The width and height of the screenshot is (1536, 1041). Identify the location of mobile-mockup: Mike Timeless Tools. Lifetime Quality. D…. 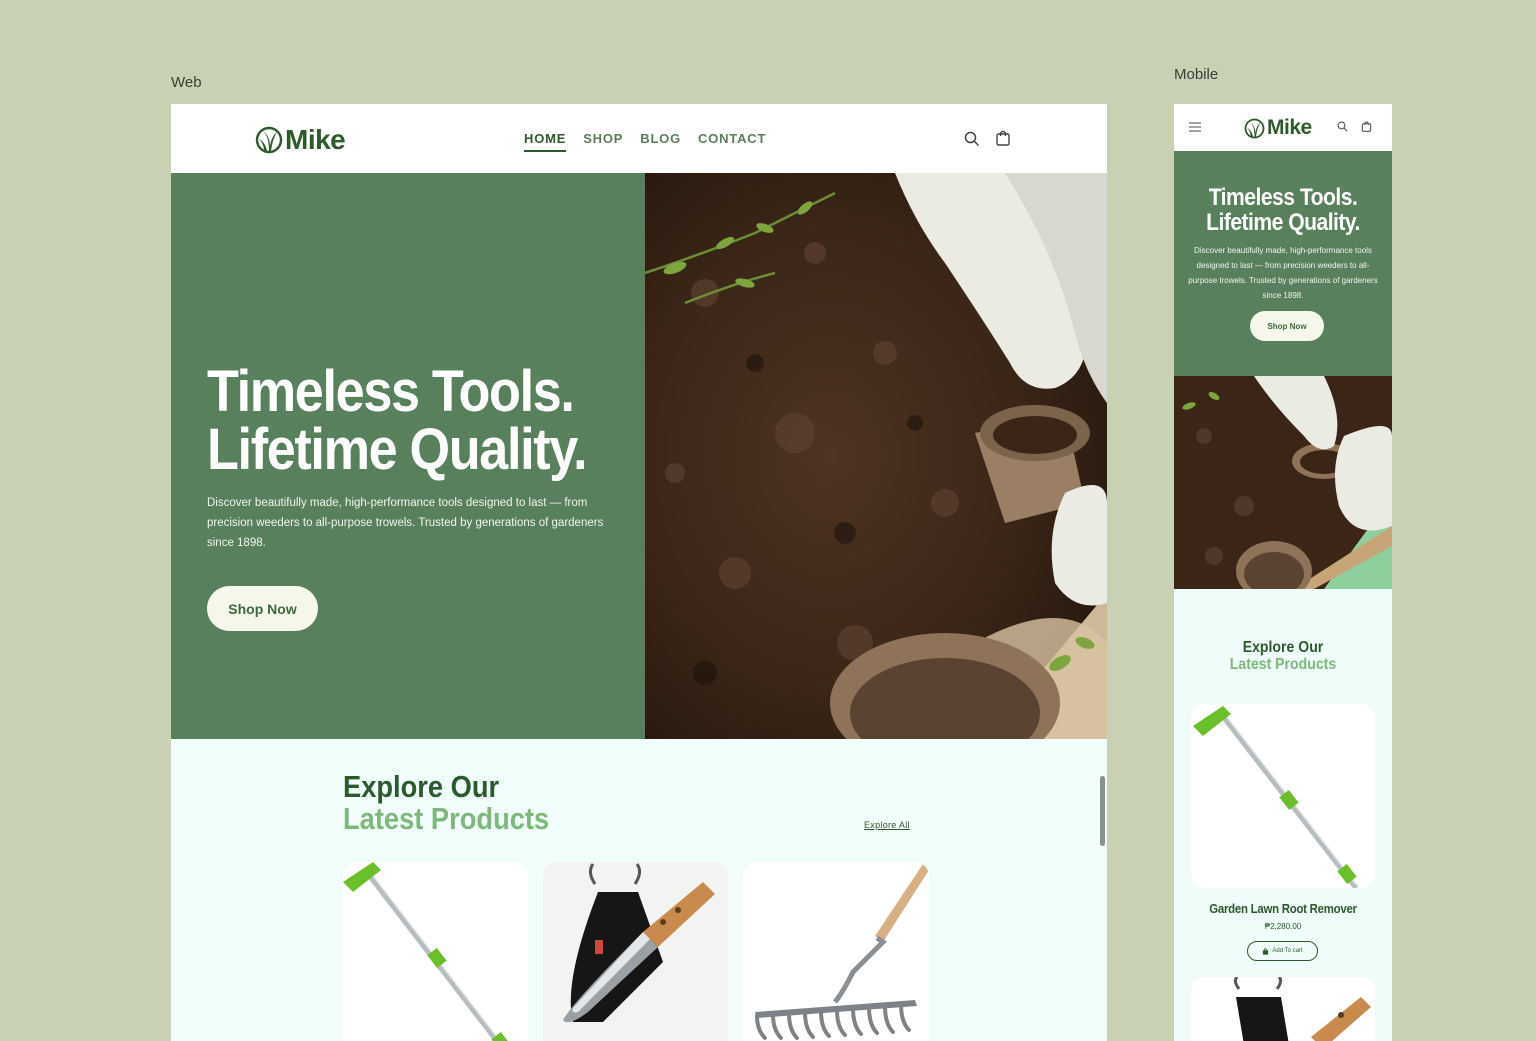
(1283, 572).